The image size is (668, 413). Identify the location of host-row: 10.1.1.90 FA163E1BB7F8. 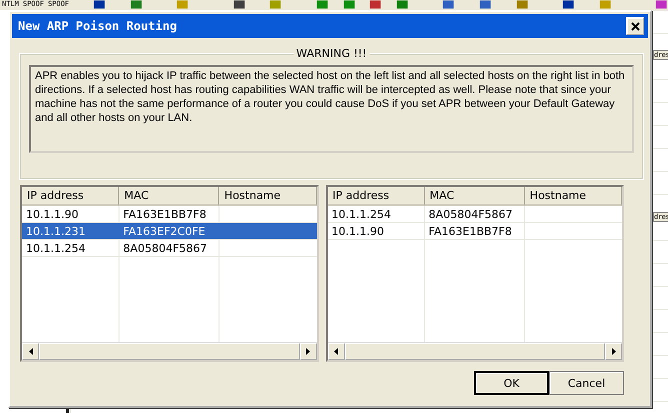
(475, 231).